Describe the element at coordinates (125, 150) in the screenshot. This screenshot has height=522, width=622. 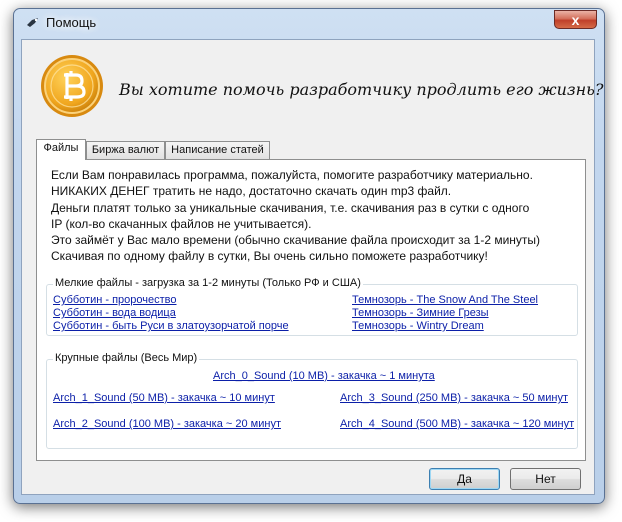
I see `tab-currency-exchange: Биржа валют` at that location.